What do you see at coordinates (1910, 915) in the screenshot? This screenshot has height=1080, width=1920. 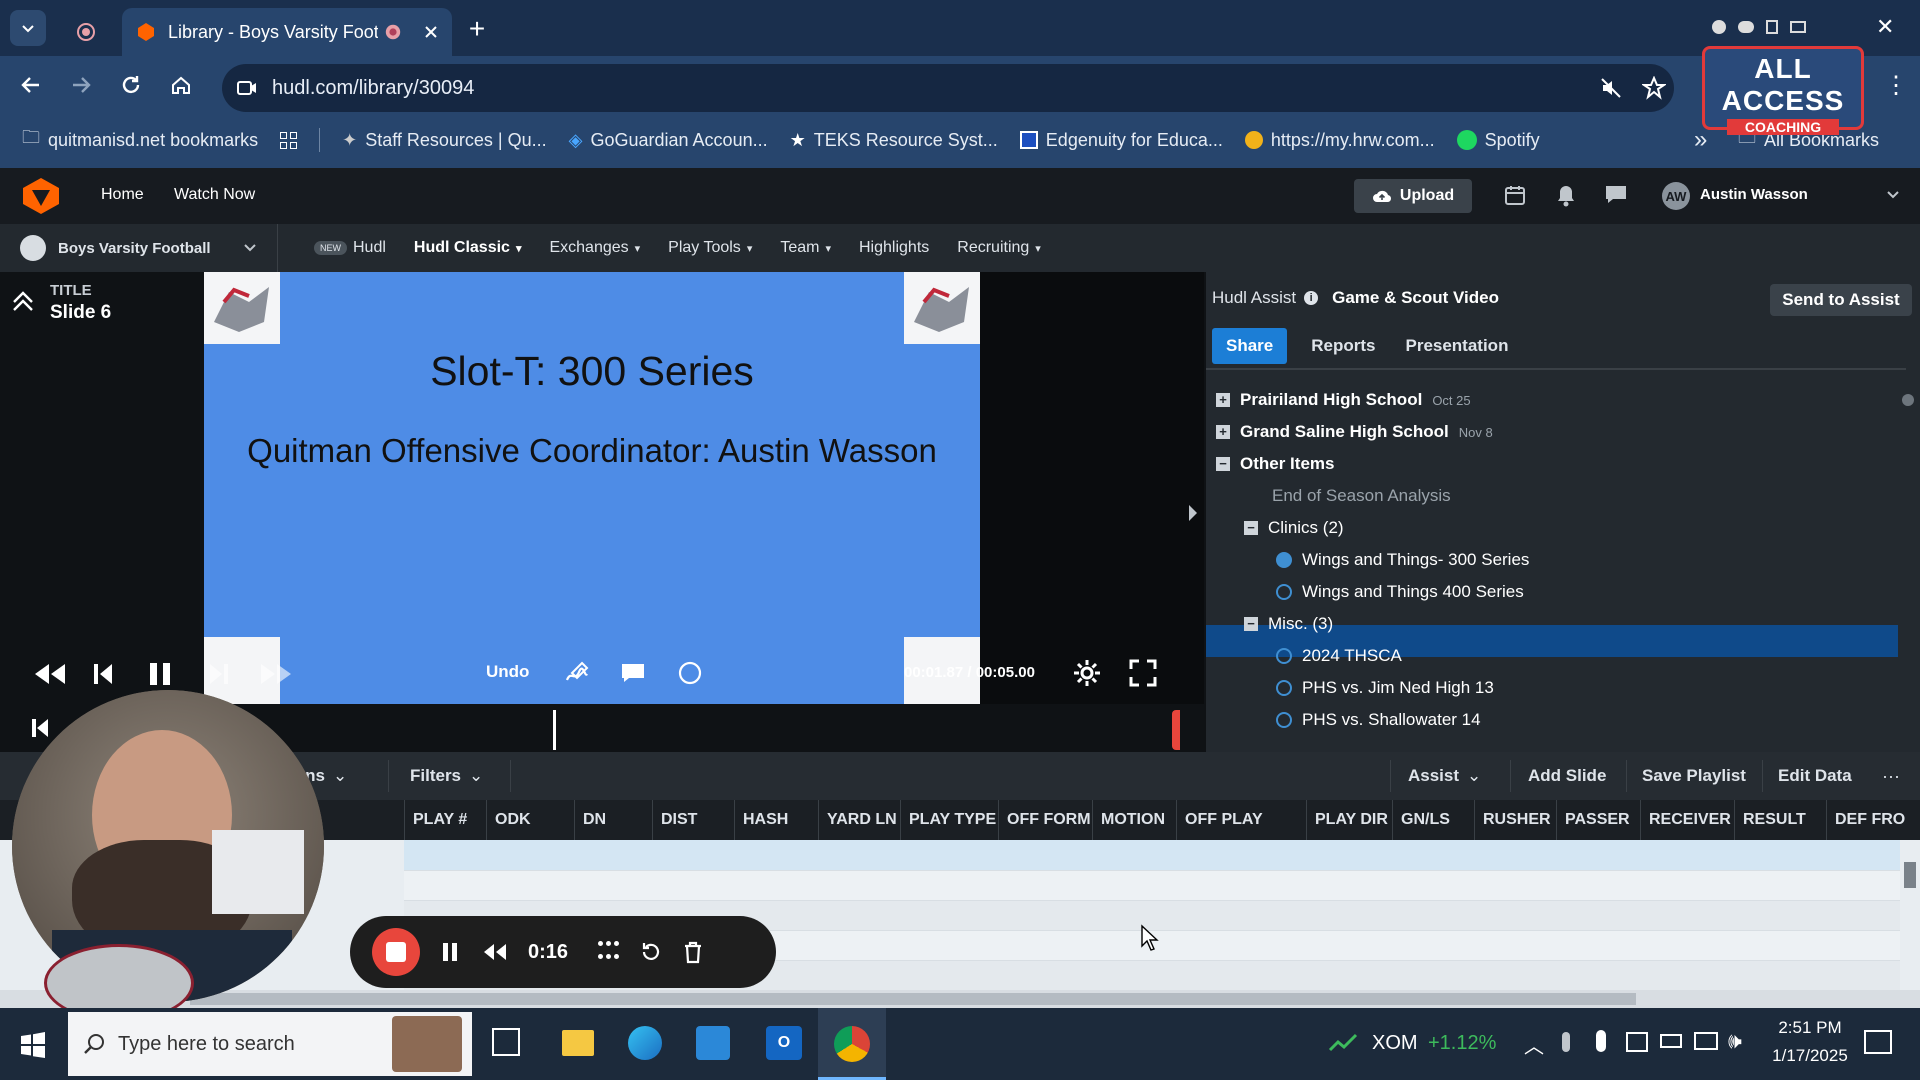 I see `vertical-scrollbar` at bounding box center [1910, 915].